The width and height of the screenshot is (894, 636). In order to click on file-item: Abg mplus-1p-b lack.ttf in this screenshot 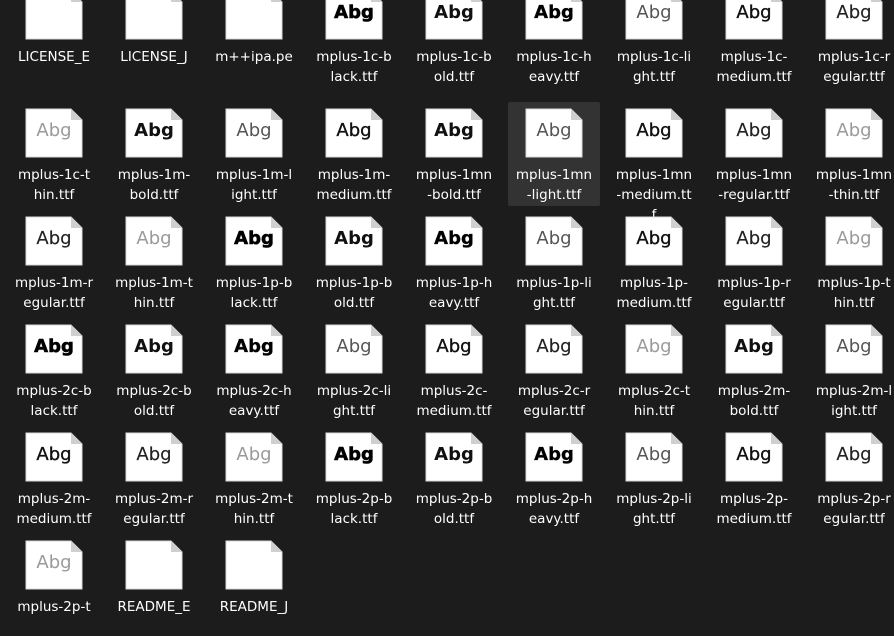, I will do `click(254, 260)`.